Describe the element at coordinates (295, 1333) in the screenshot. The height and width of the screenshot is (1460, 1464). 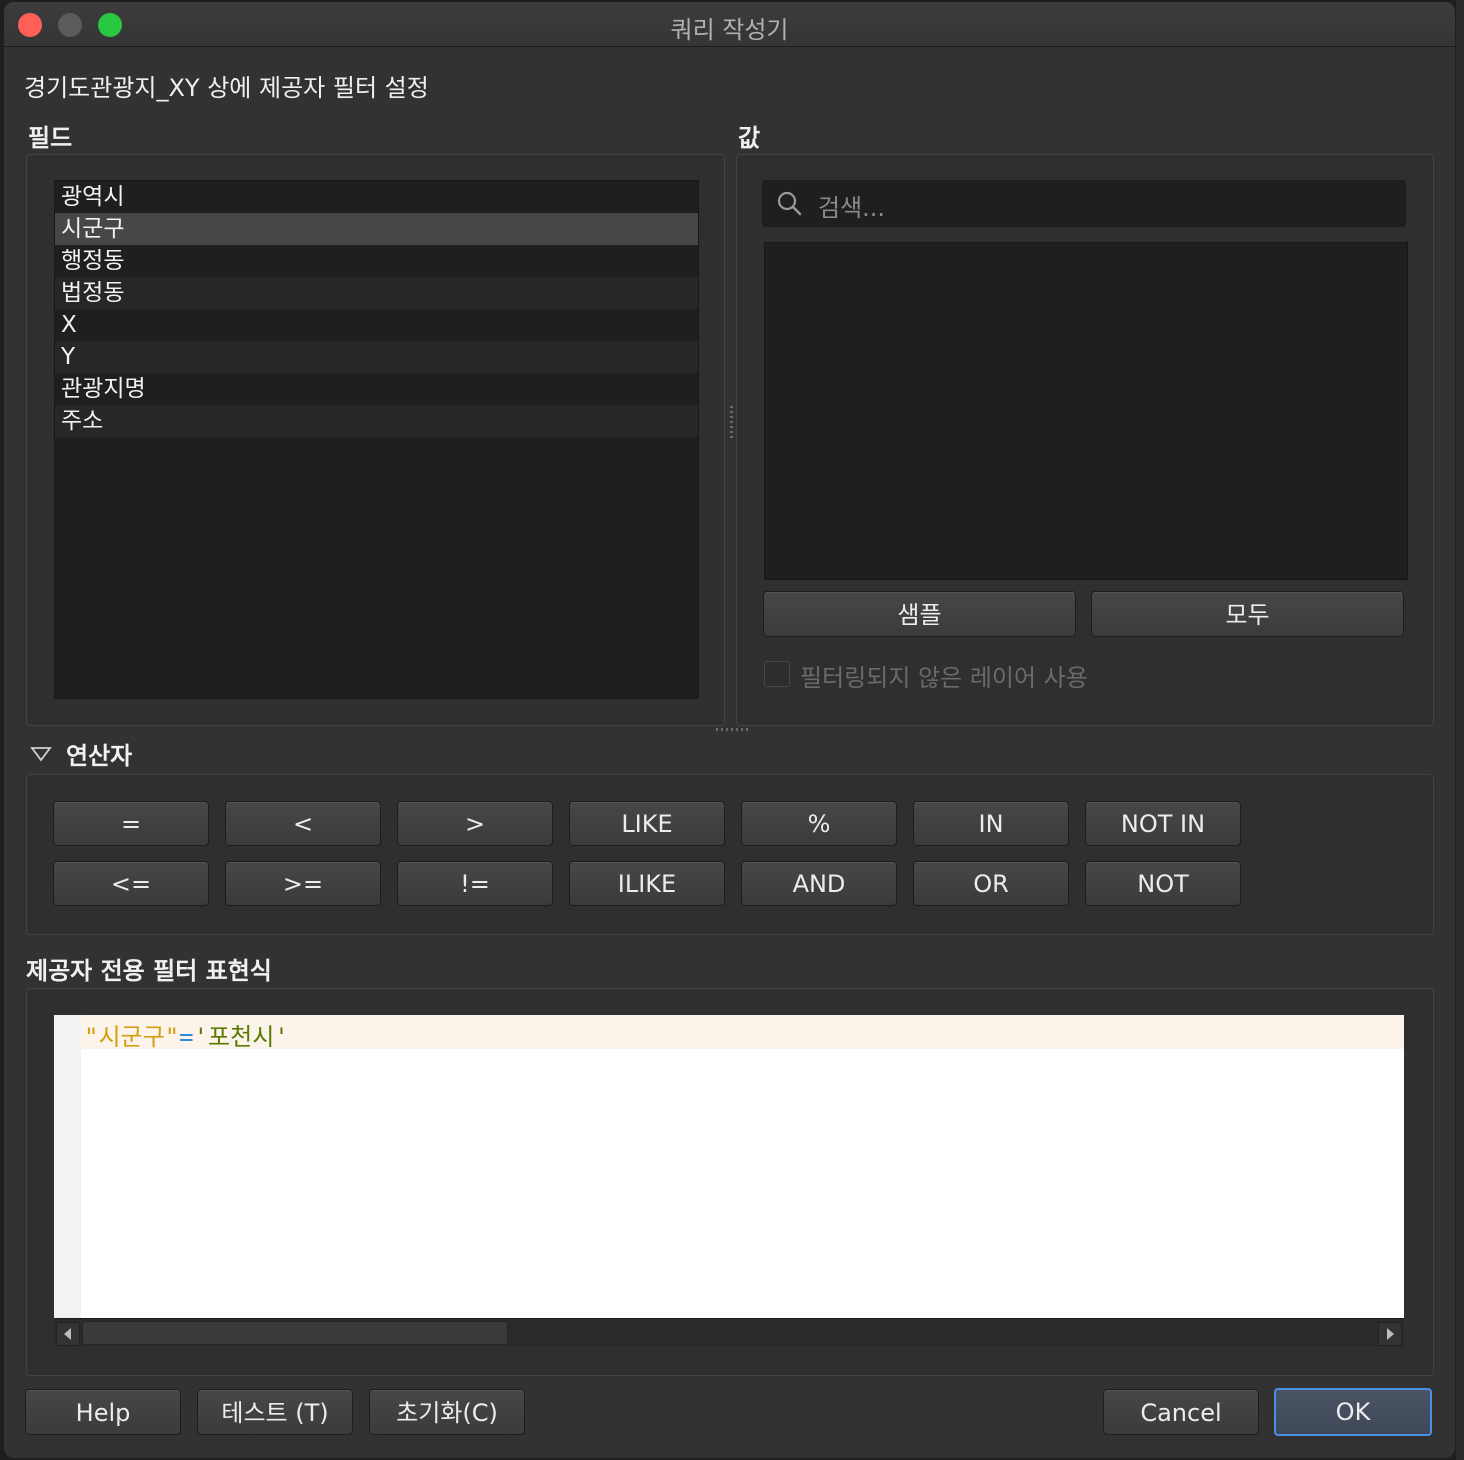
I see `scrollbar-thumb` at that location.